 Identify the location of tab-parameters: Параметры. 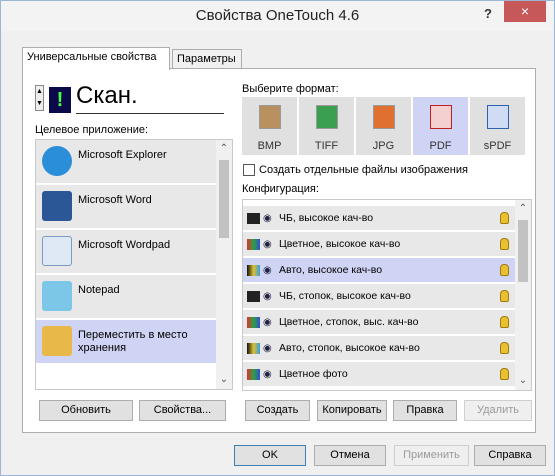
(207, 59).